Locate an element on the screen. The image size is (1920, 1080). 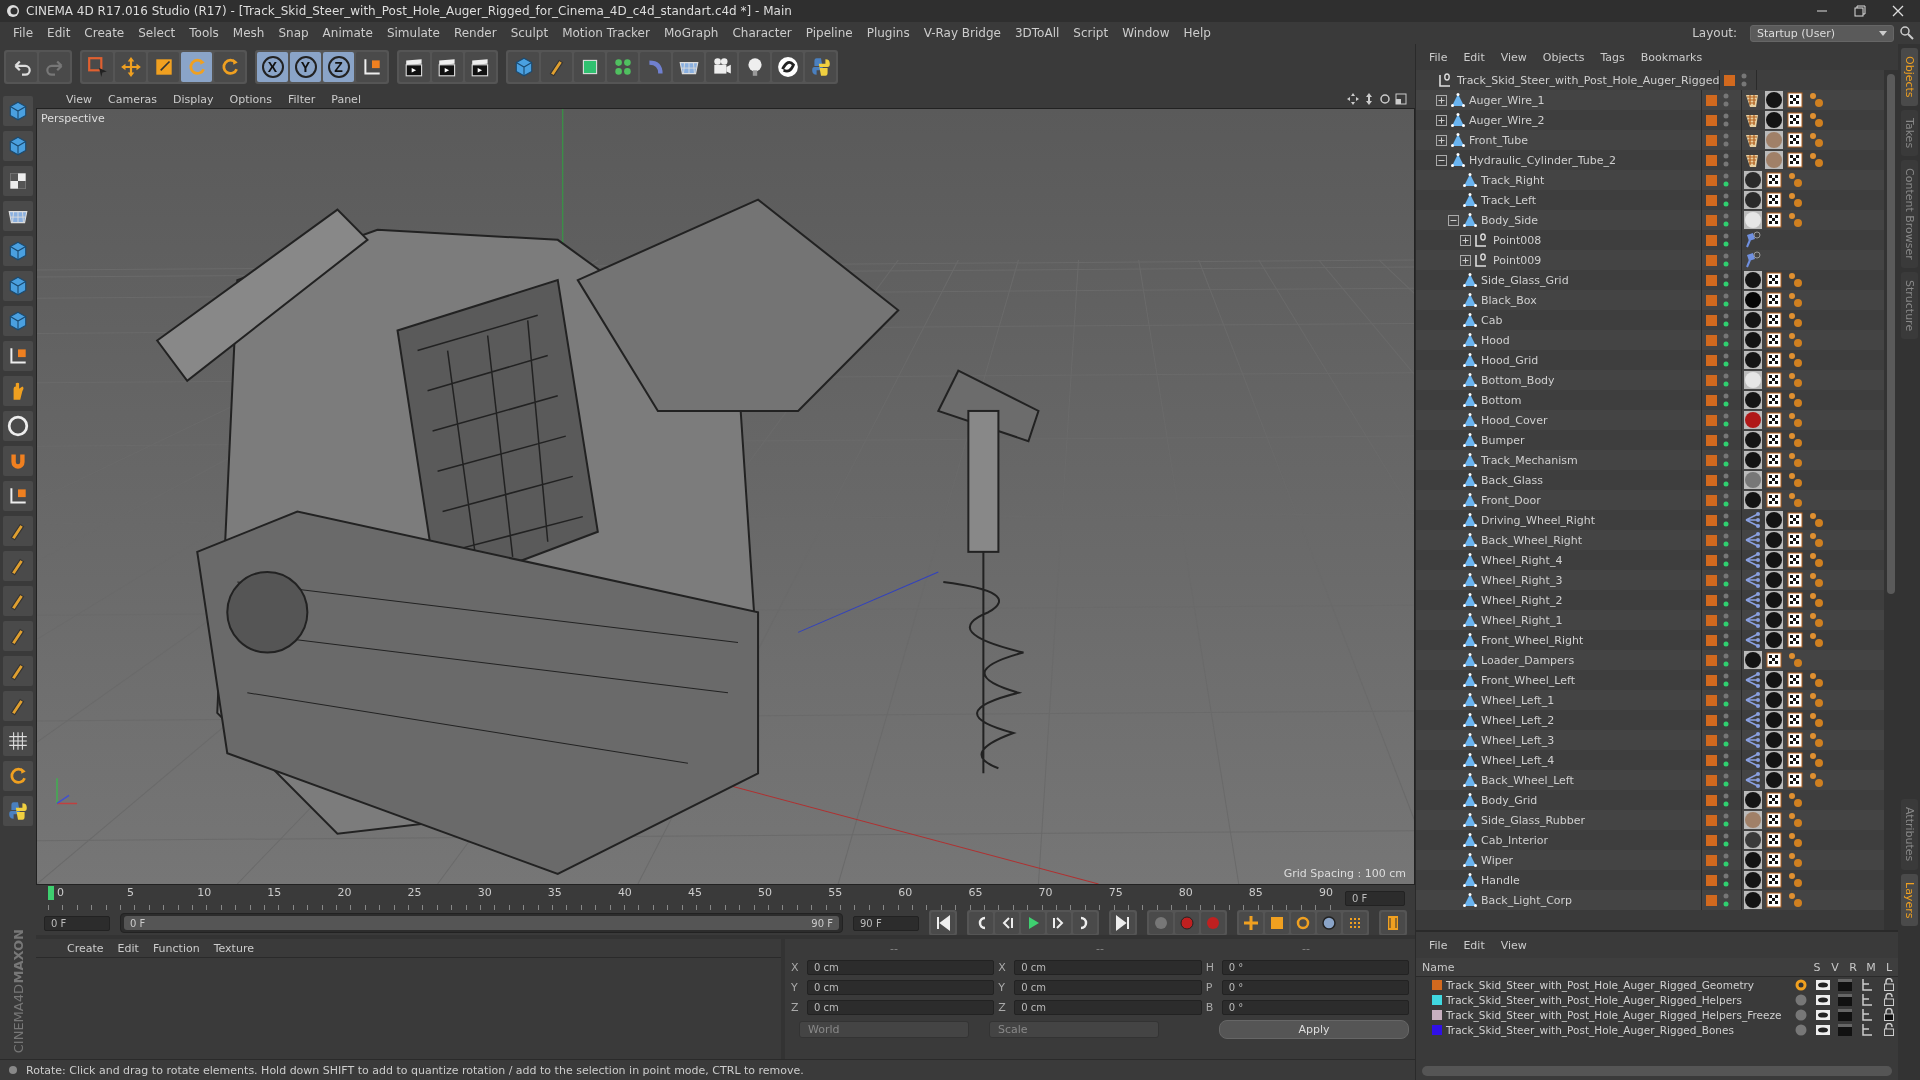
object-row: Body_Side is located at coordinates (1650, 220).